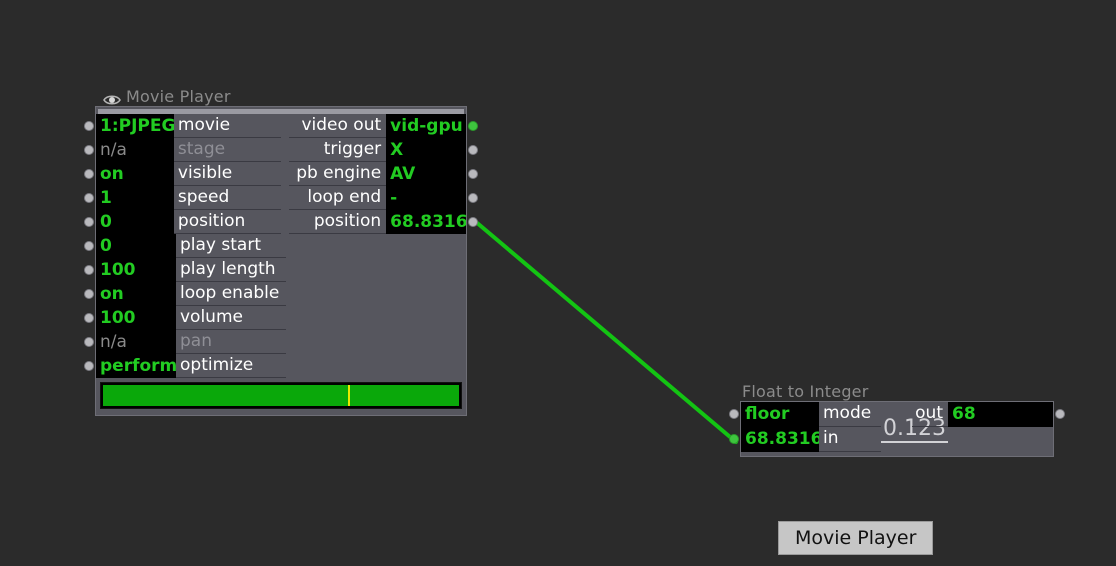 Image resolution: width=1116 pixels, height=566 pixels. I want to click on f2i-out-label: out, so click(930, 414).